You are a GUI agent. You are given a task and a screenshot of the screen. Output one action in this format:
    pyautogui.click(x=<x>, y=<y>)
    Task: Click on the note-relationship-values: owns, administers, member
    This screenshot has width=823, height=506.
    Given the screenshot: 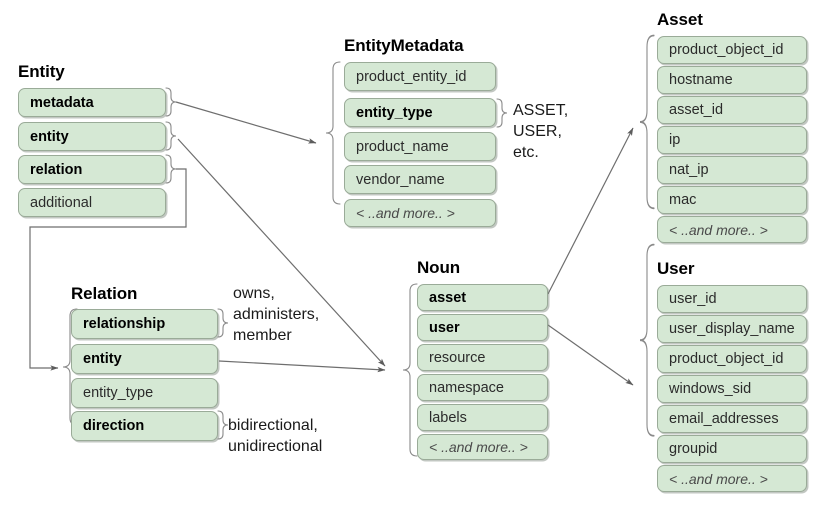 What is the action you would take?
    pyautogui.click(x=276, y=314)
    